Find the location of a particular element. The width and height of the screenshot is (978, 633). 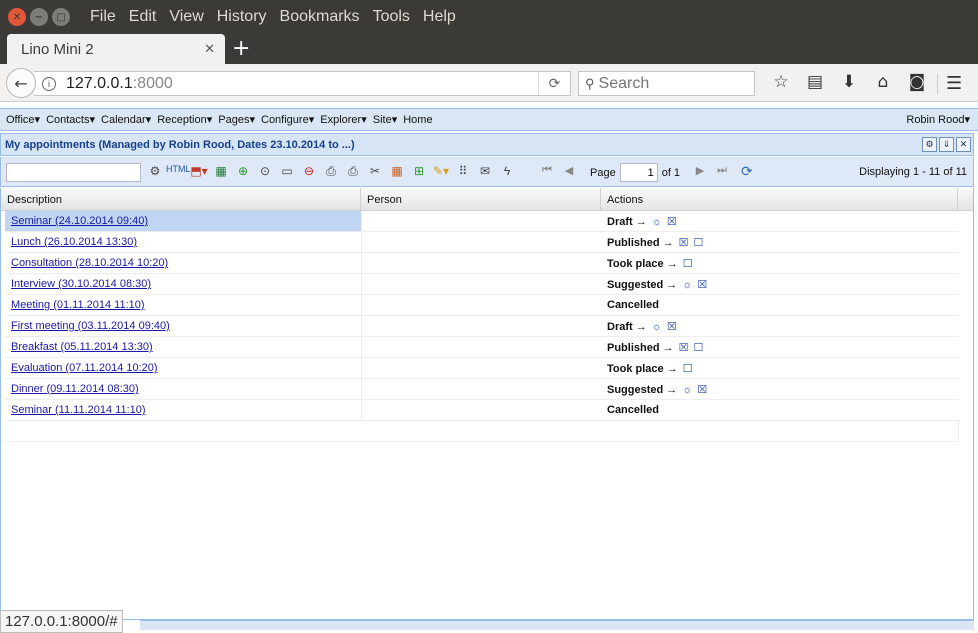

table-row: Meeting (01.11.2014 11:10) Cancelled is located at coordinates (482, 305).